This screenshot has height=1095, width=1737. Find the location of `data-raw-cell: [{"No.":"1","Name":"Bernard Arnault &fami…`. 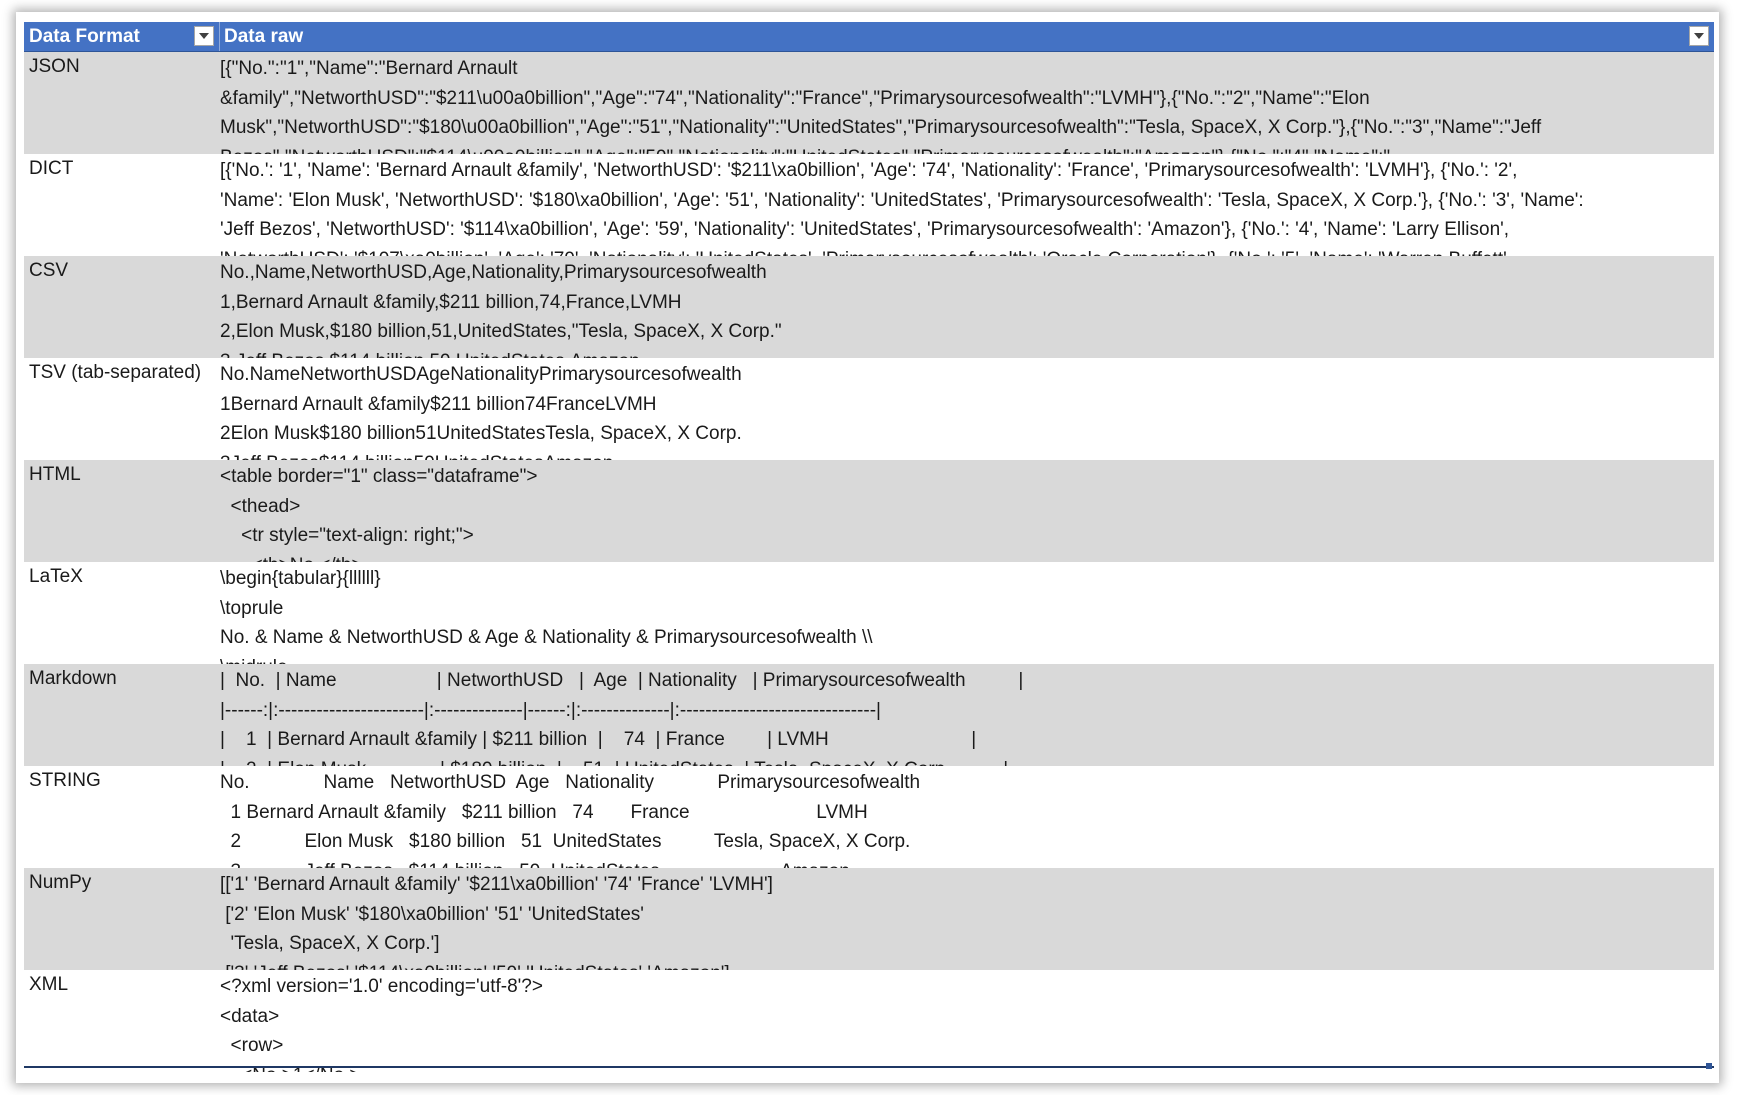

data-raw-cell: [{"No.":"1","Name":"Bernard Arnault &fami… is located at coordinates (965, 104).